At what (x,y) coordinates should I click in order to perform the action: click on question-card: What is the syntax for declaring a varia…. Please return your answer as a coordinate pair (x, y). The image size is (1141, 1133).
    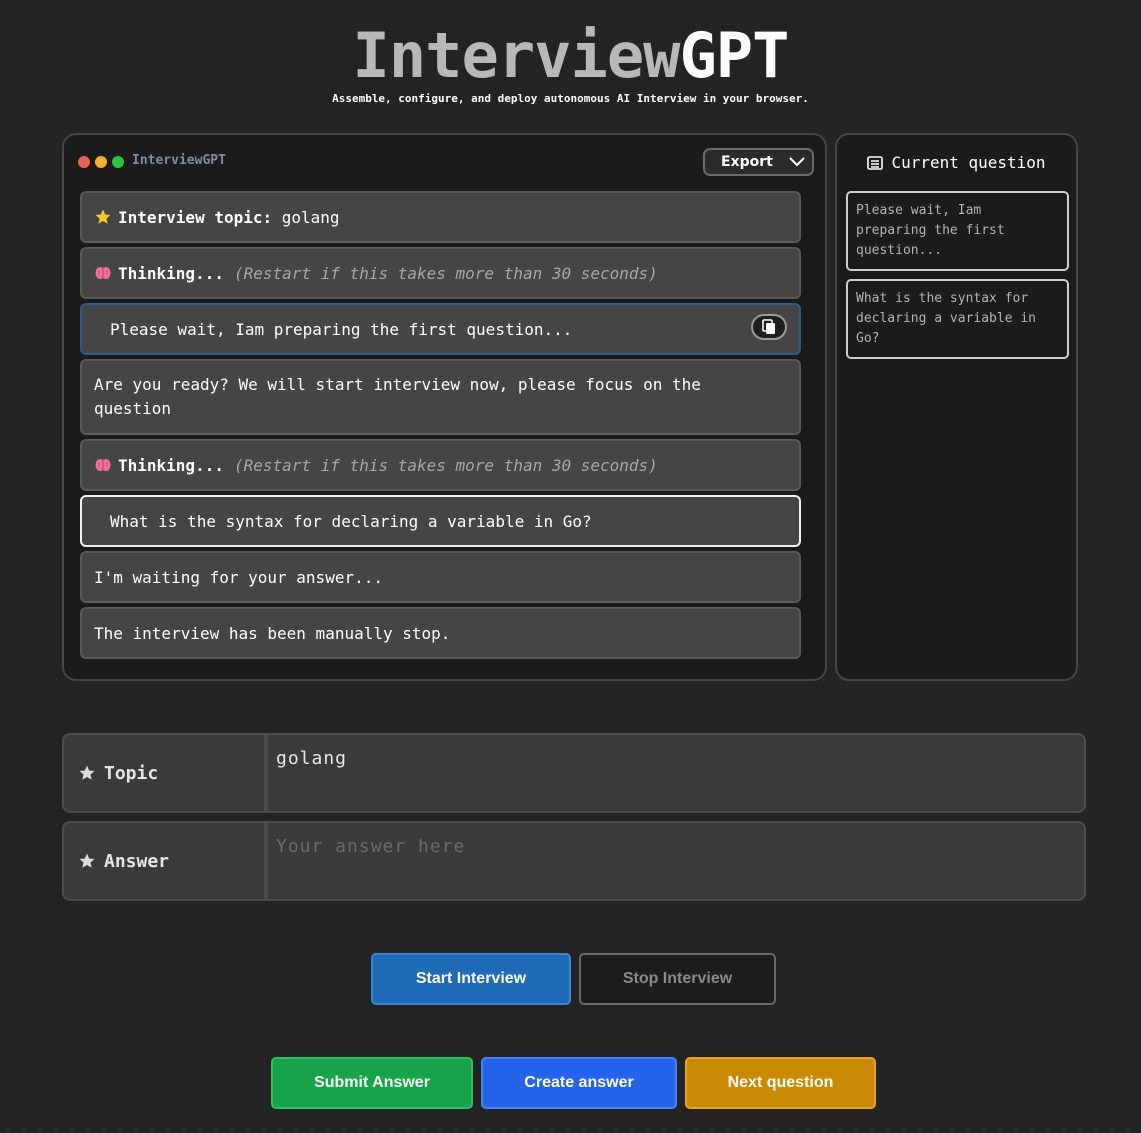
    Looking at the image, I should click on (957, 319).